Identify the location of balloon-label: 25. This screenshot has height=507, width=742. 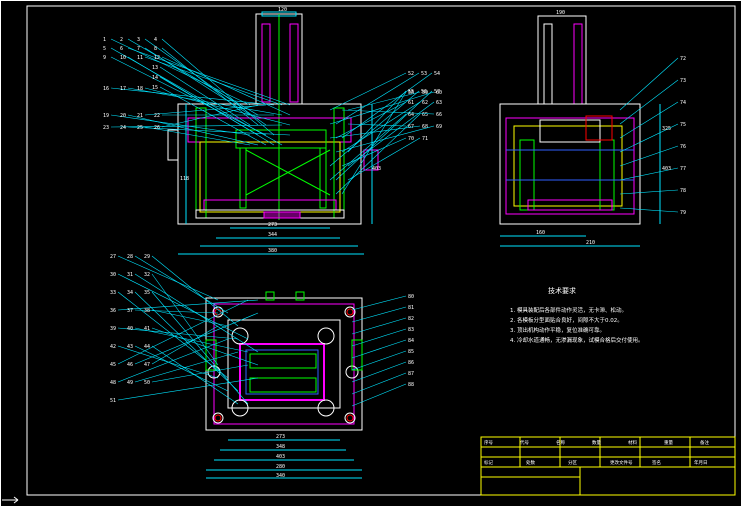
(140, 128).